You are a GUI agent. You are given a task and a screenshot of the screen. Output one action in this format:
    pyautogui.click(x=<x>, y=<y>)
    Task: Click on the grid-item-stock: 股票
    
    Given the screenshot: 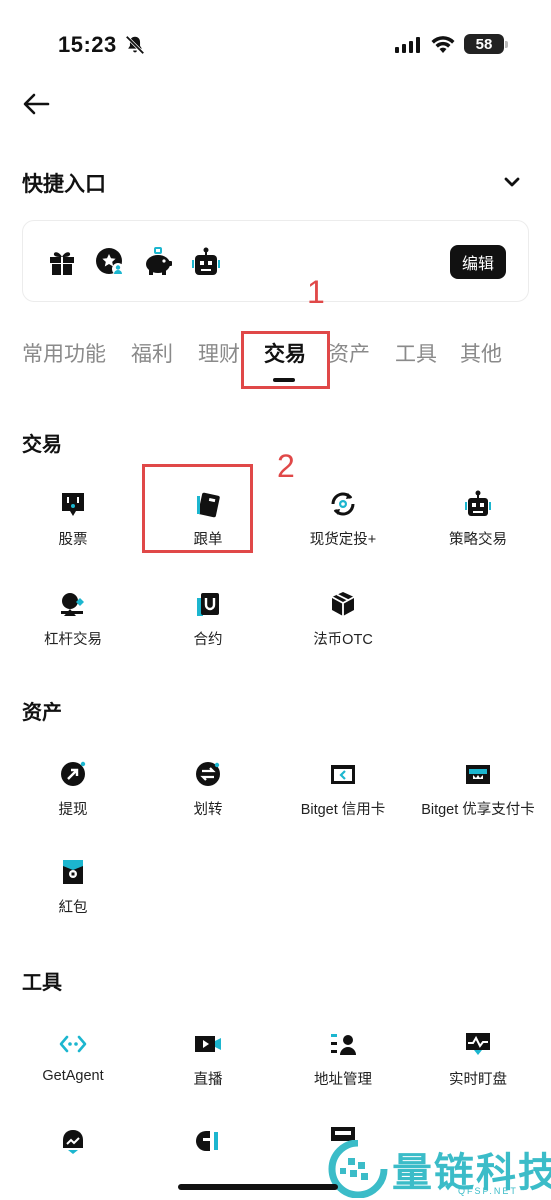 What is the action you would take?
    pyautogui.click(x=73, y=519)
    